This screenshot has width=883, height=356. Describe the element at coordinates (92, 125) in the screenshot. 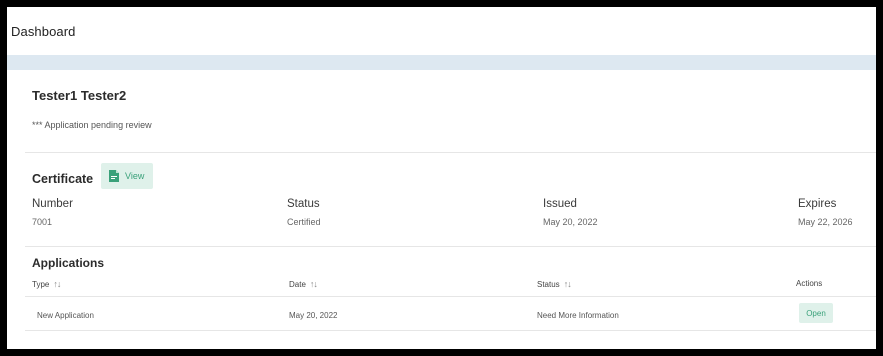

I see `pending-notice: *** Application pending review` at that location.